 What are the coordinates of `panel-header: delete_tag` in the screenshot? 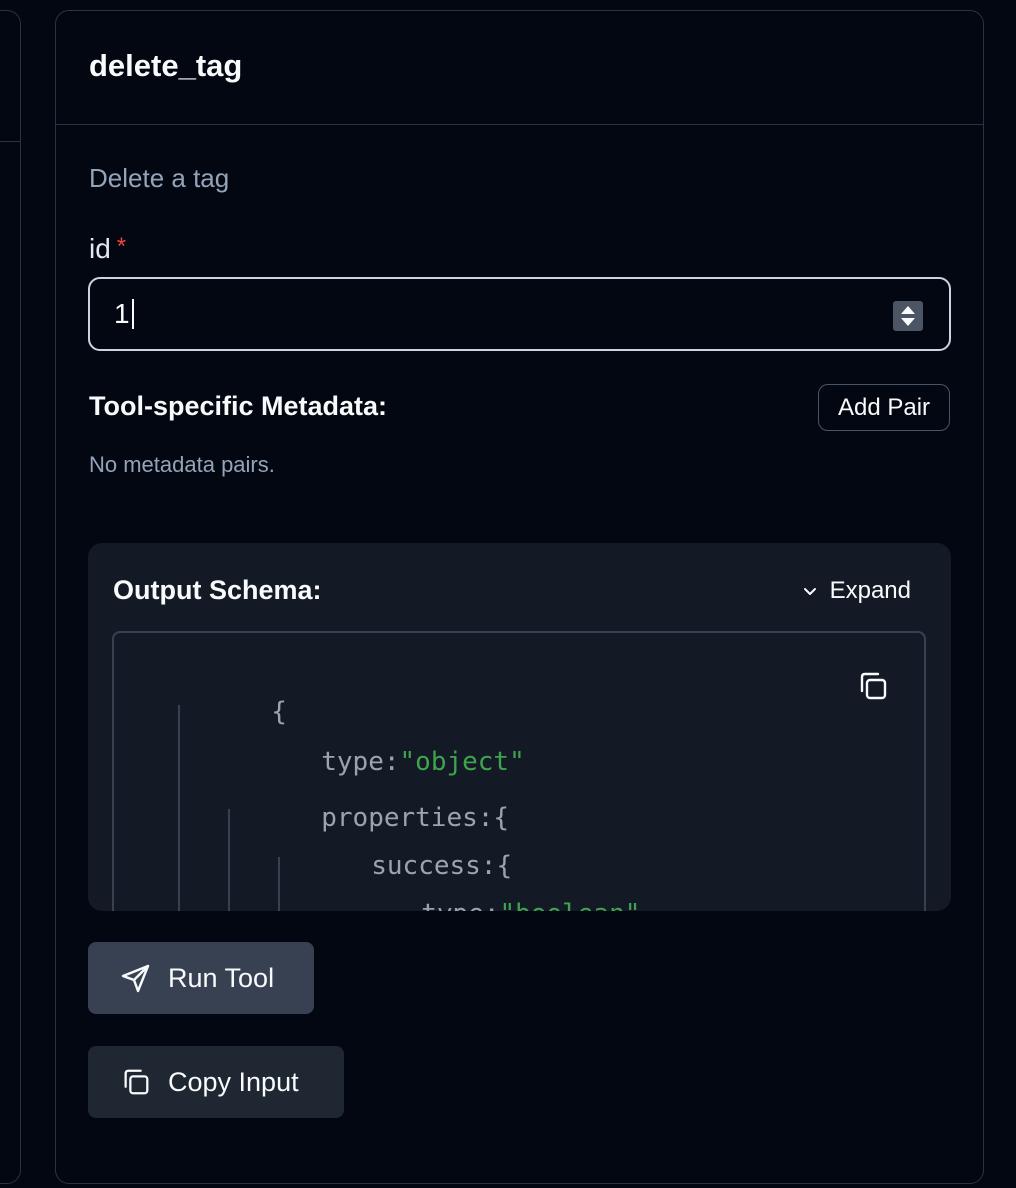 It's located at (519, 68).